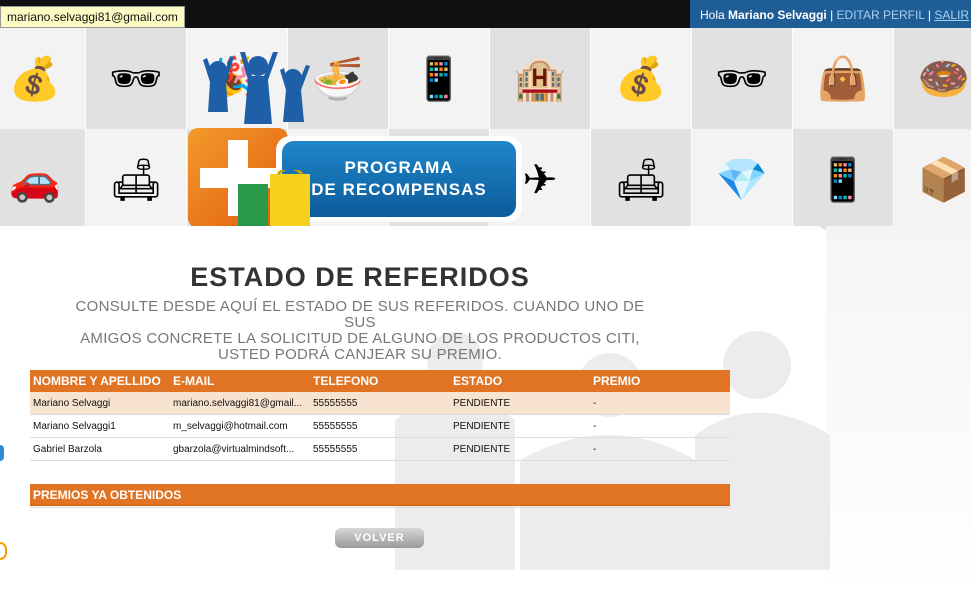 The height and width of the screenshot is (597, 971). What do you see at coordinates (951, 15) in the screenshot?
I see `logout-link: SALIR` at bounding box center [951, 15].